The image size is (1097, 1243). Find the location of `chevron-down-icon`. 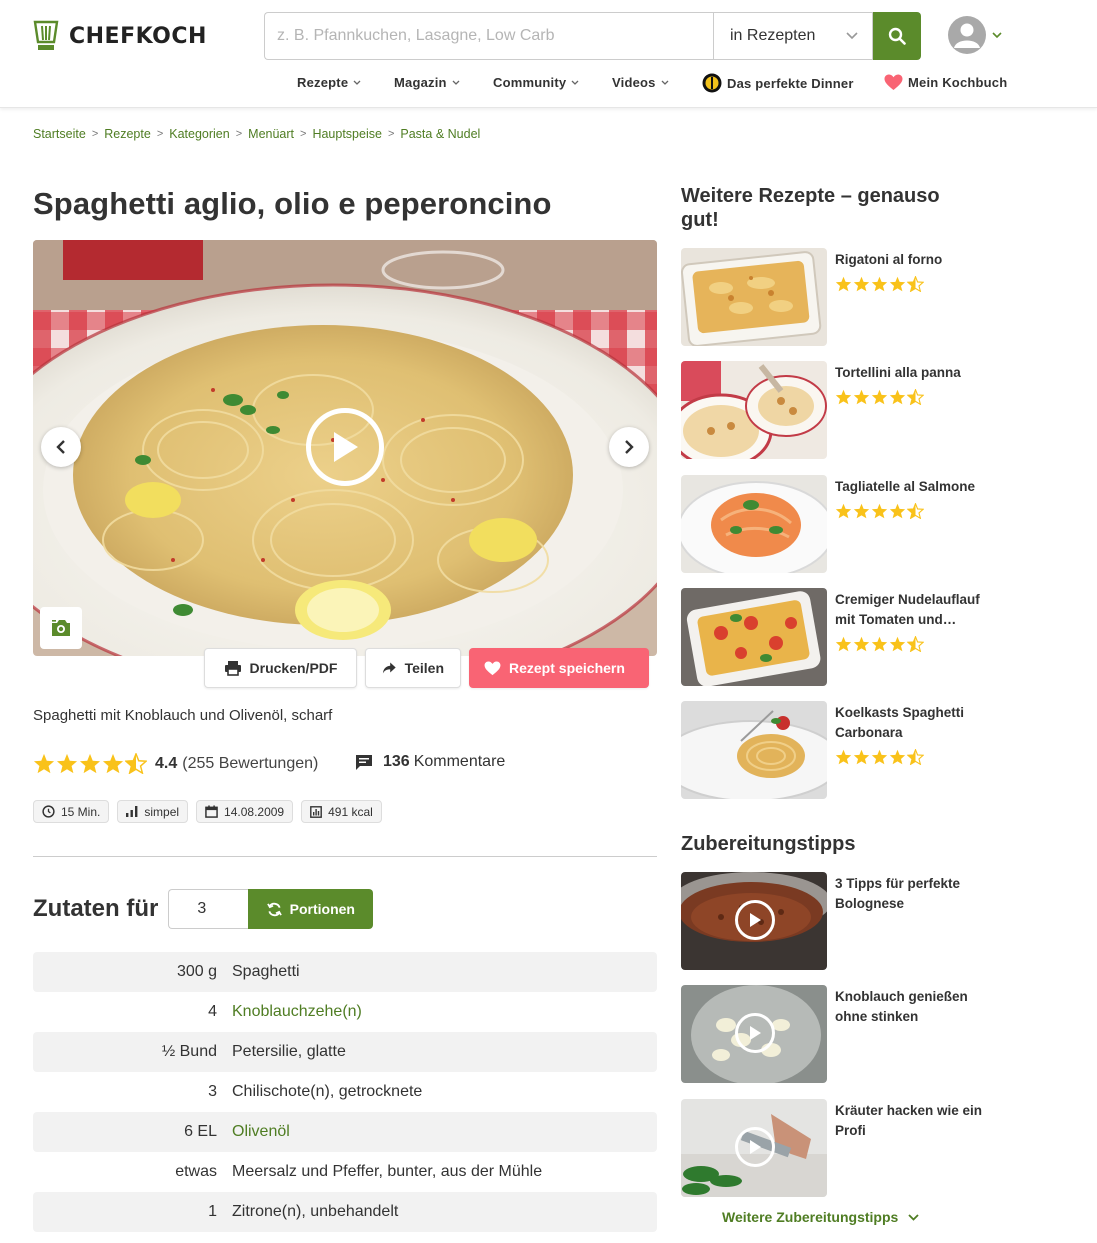

chevron-down-icon is located at coordinates (852, 36).